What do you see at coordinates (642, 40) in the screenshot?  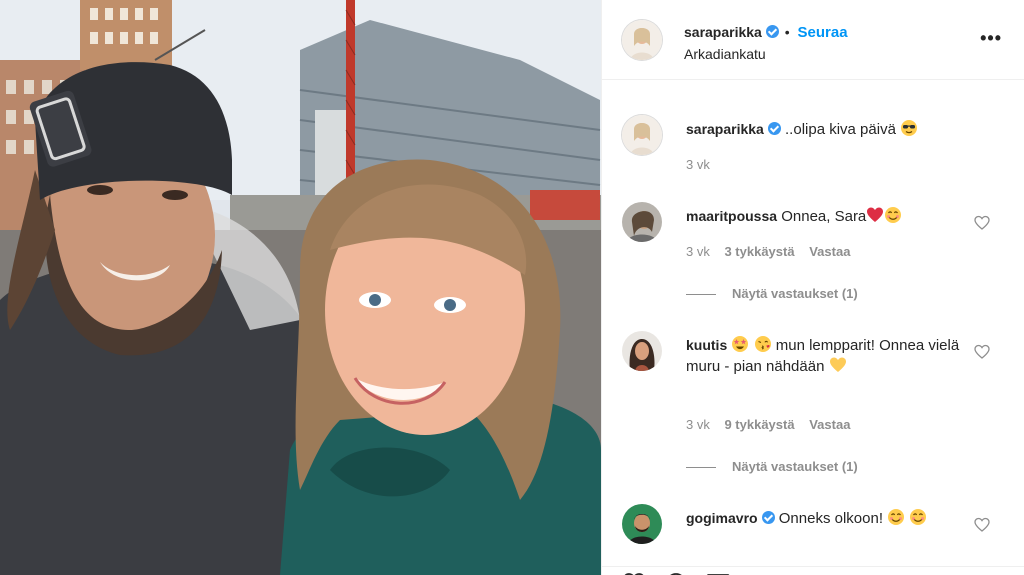 I see `author-avatar` at bounding box center [642, 40].